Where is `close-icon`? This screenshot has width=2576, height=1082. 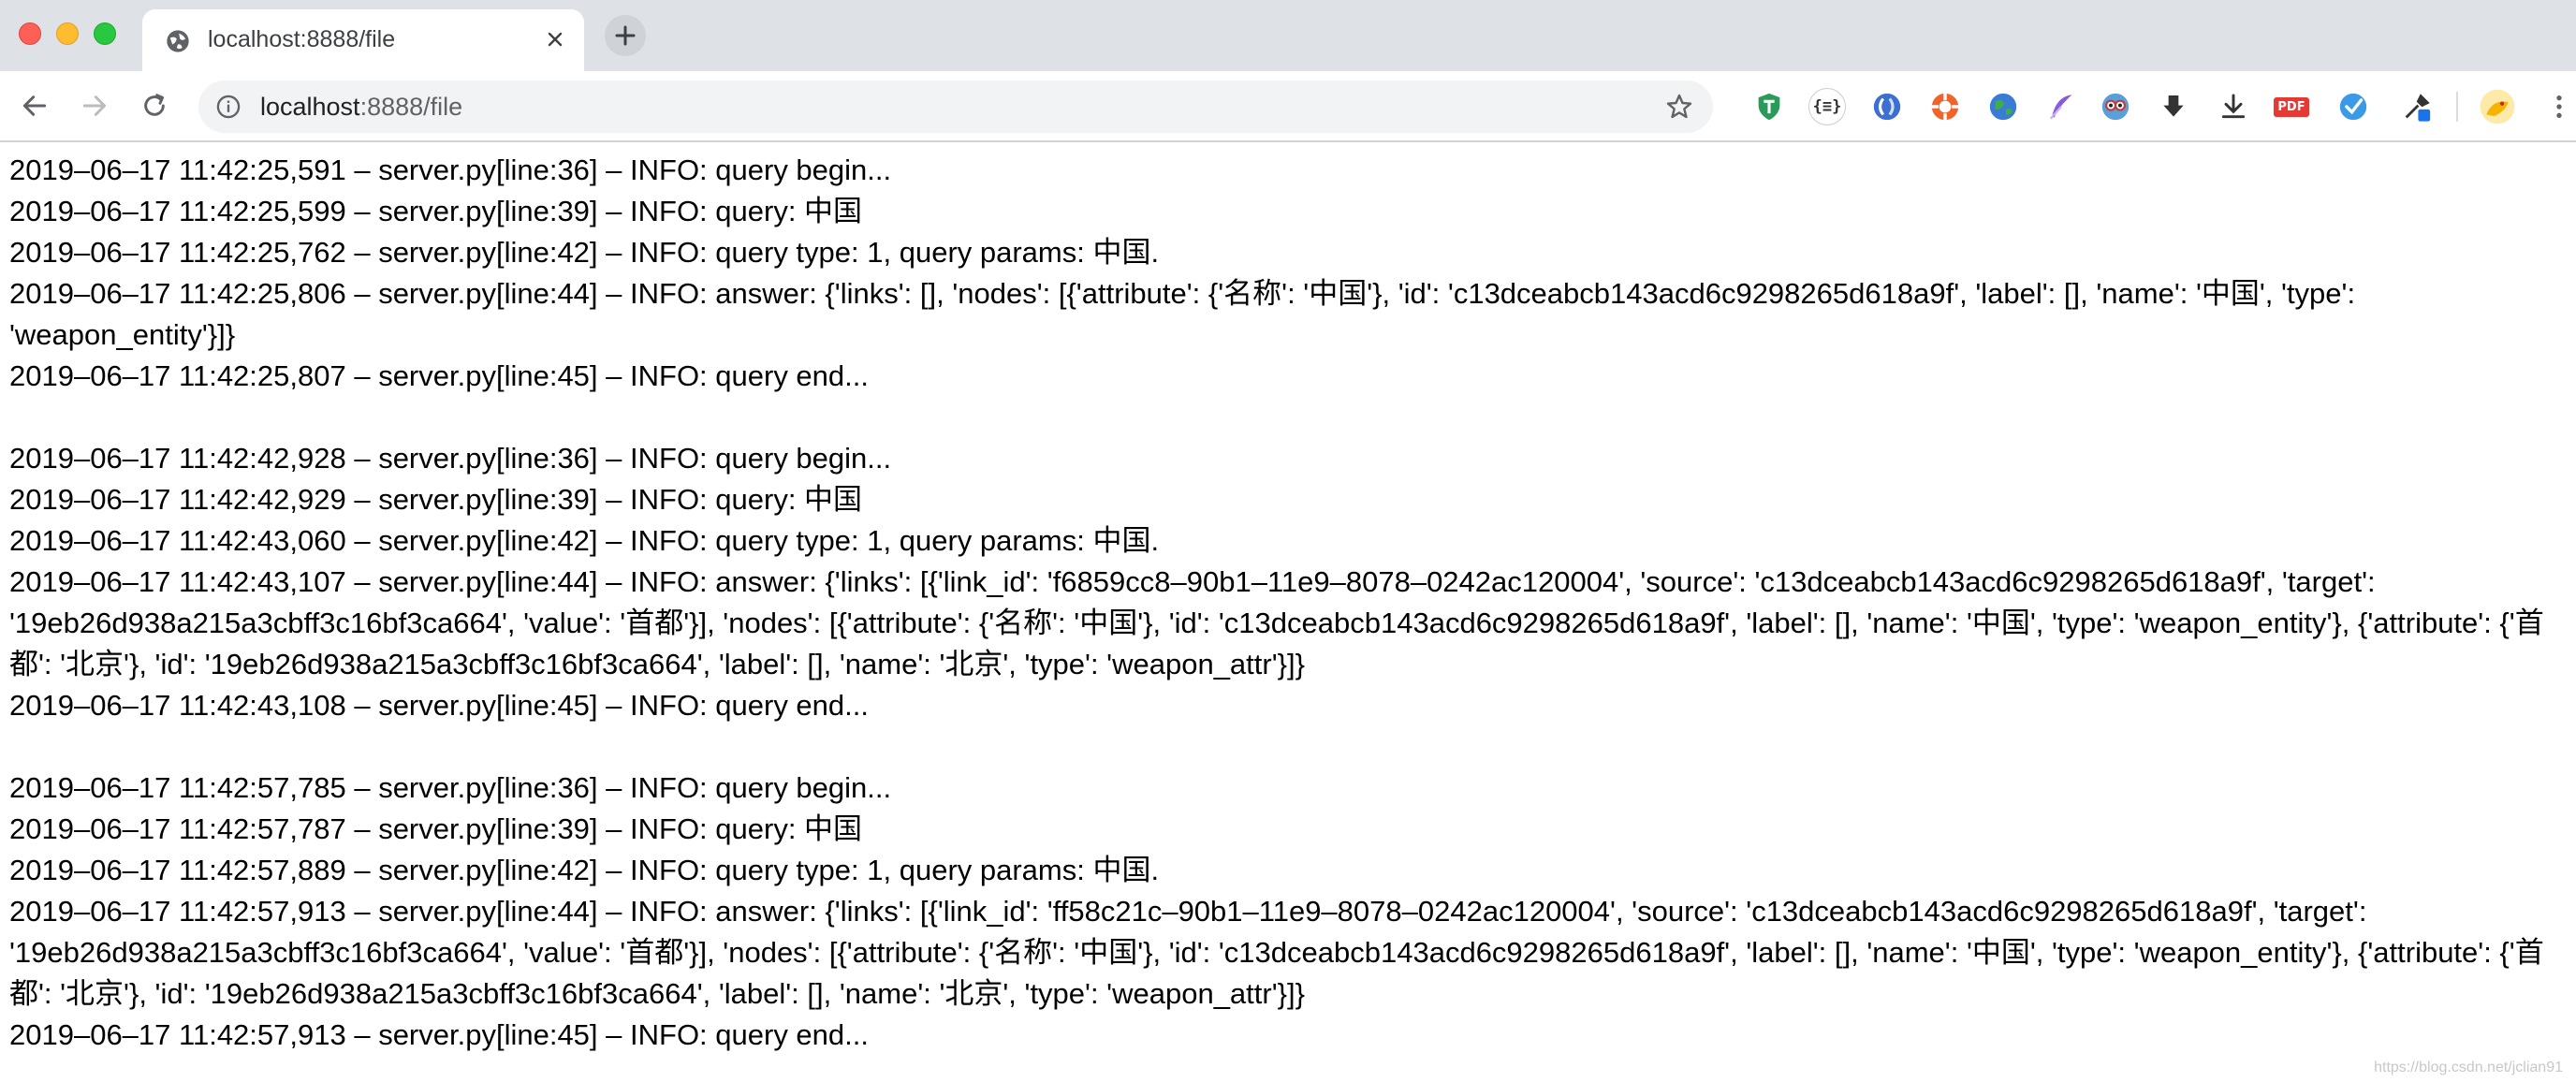
close-icon is located at coordinates (555, 39).